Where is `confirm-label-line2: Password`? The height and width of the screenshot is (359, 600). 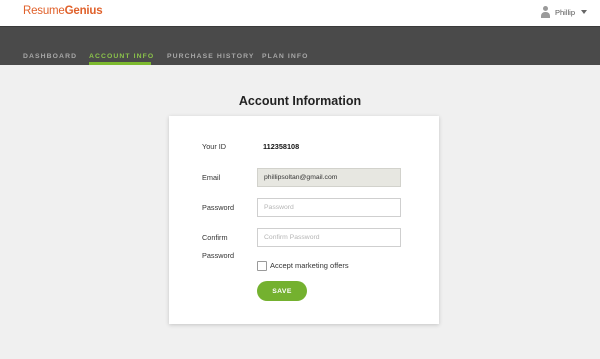 confirm-label-line2: Password is located at coordinates (218, 255).